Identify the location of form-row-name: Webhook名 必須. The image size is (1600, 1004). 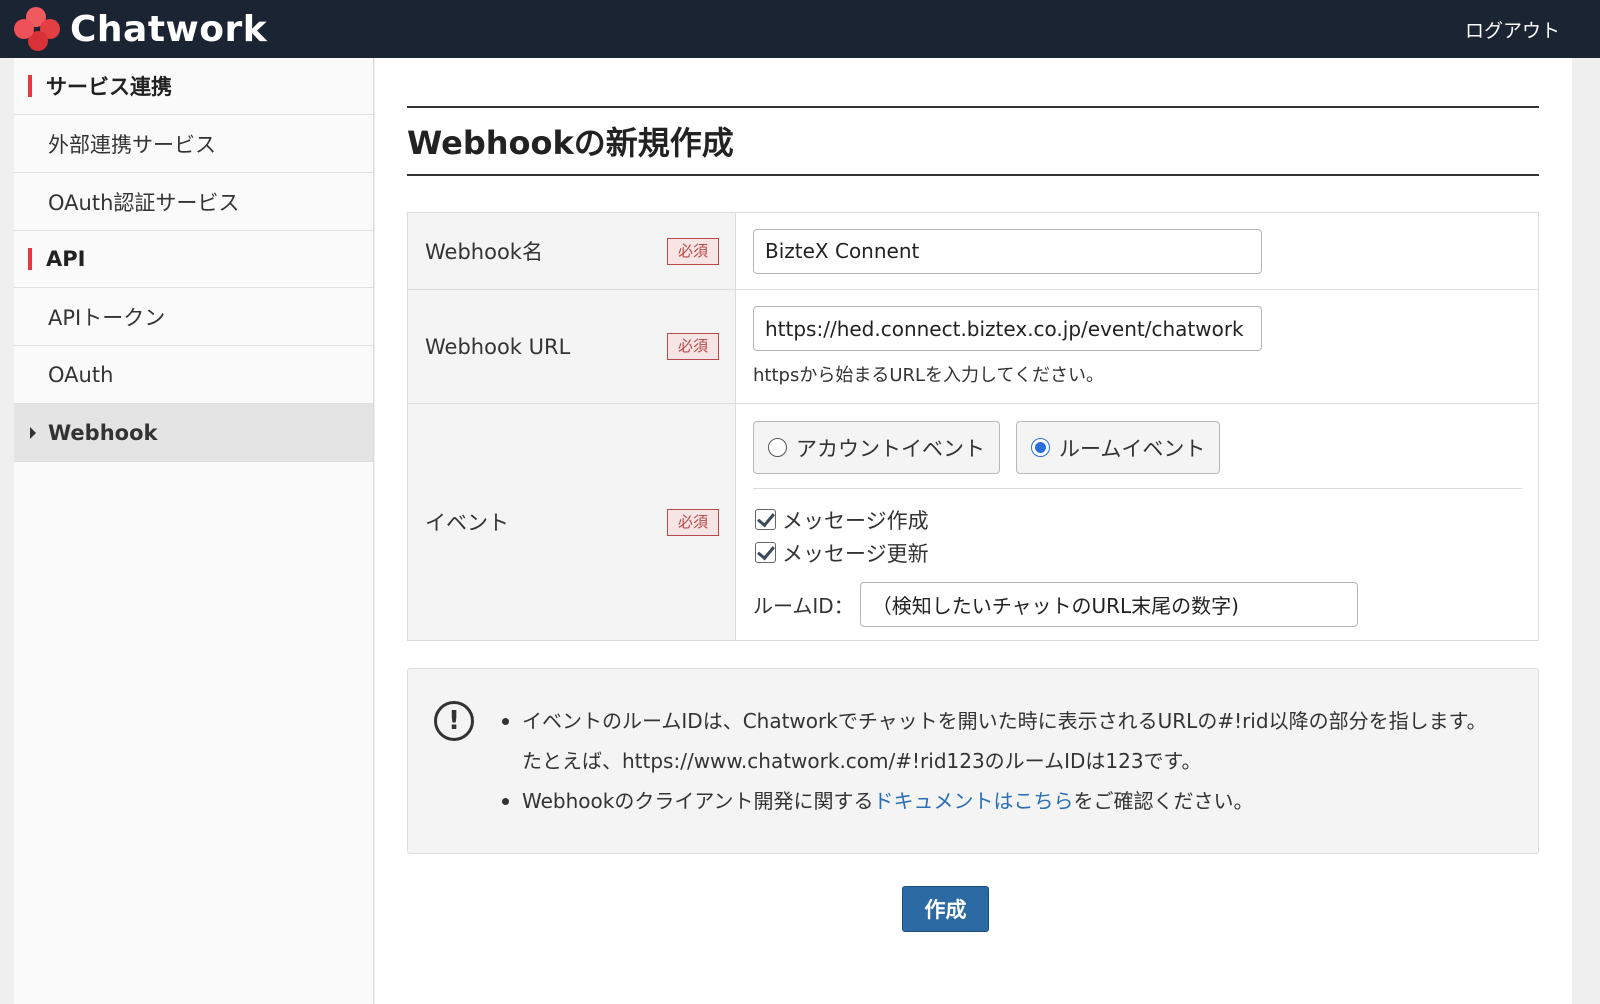
(973, 251).